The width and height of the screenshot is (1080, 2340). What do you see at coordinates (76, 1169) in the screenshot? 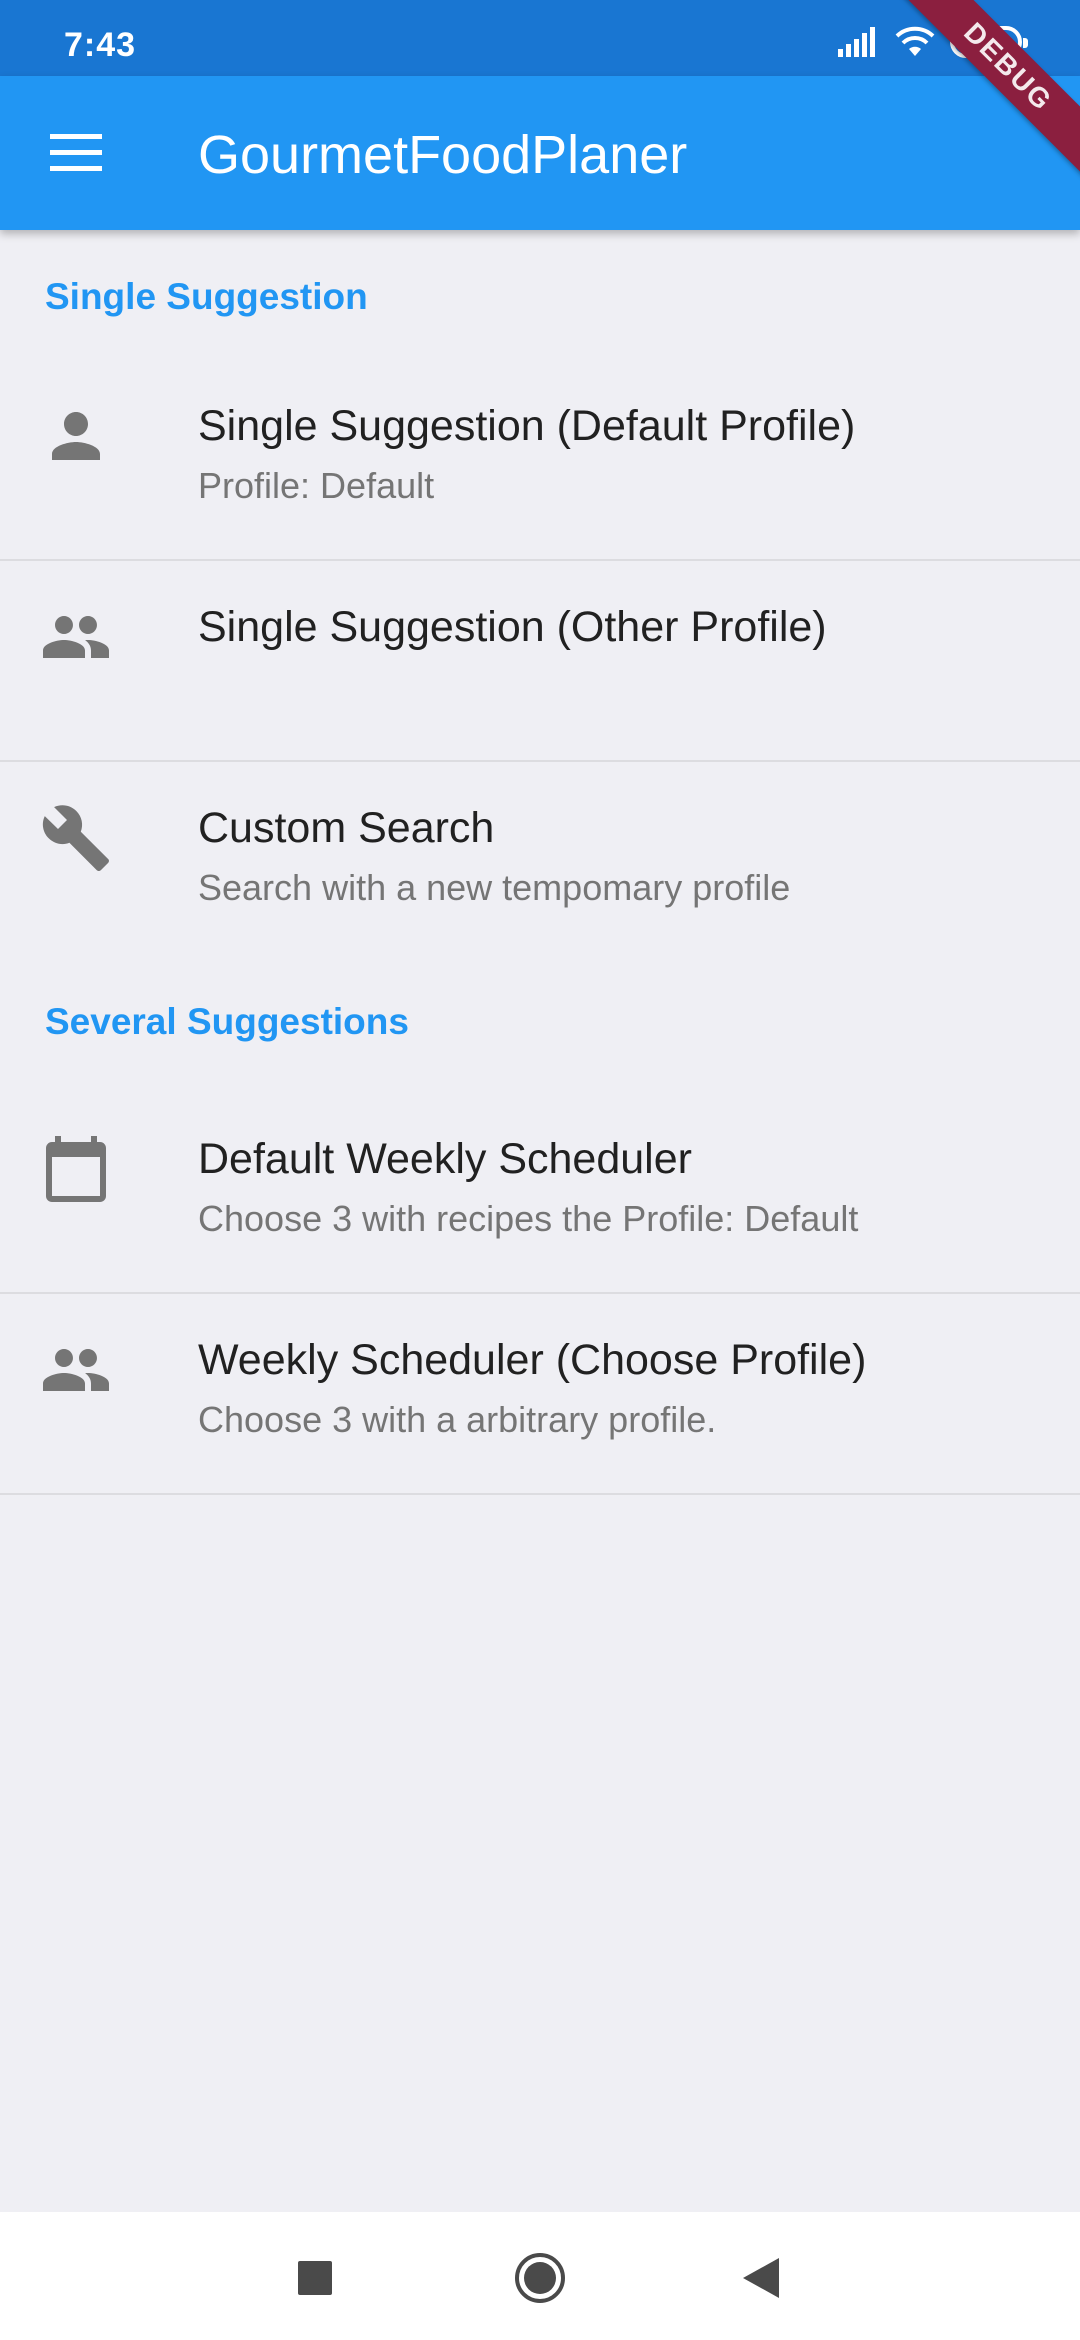
I see `calendar-icon` at bounding box center [76, 1169].